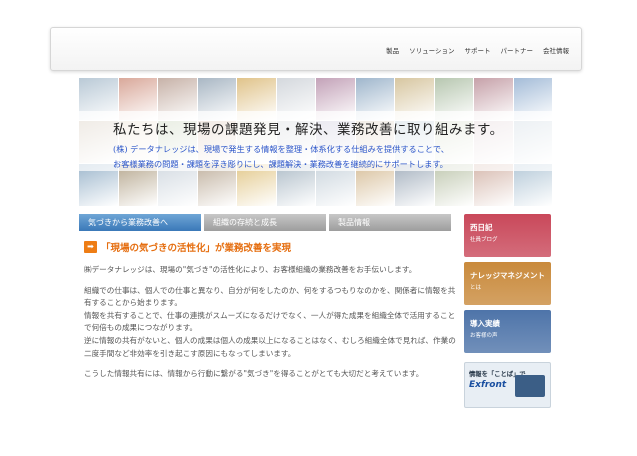 This screenshot has width=637, height=456. Describe the element at coordinates (507, 331) in the screenshot. I see `banner-cases: 導入実績 お客様の声` at that location.